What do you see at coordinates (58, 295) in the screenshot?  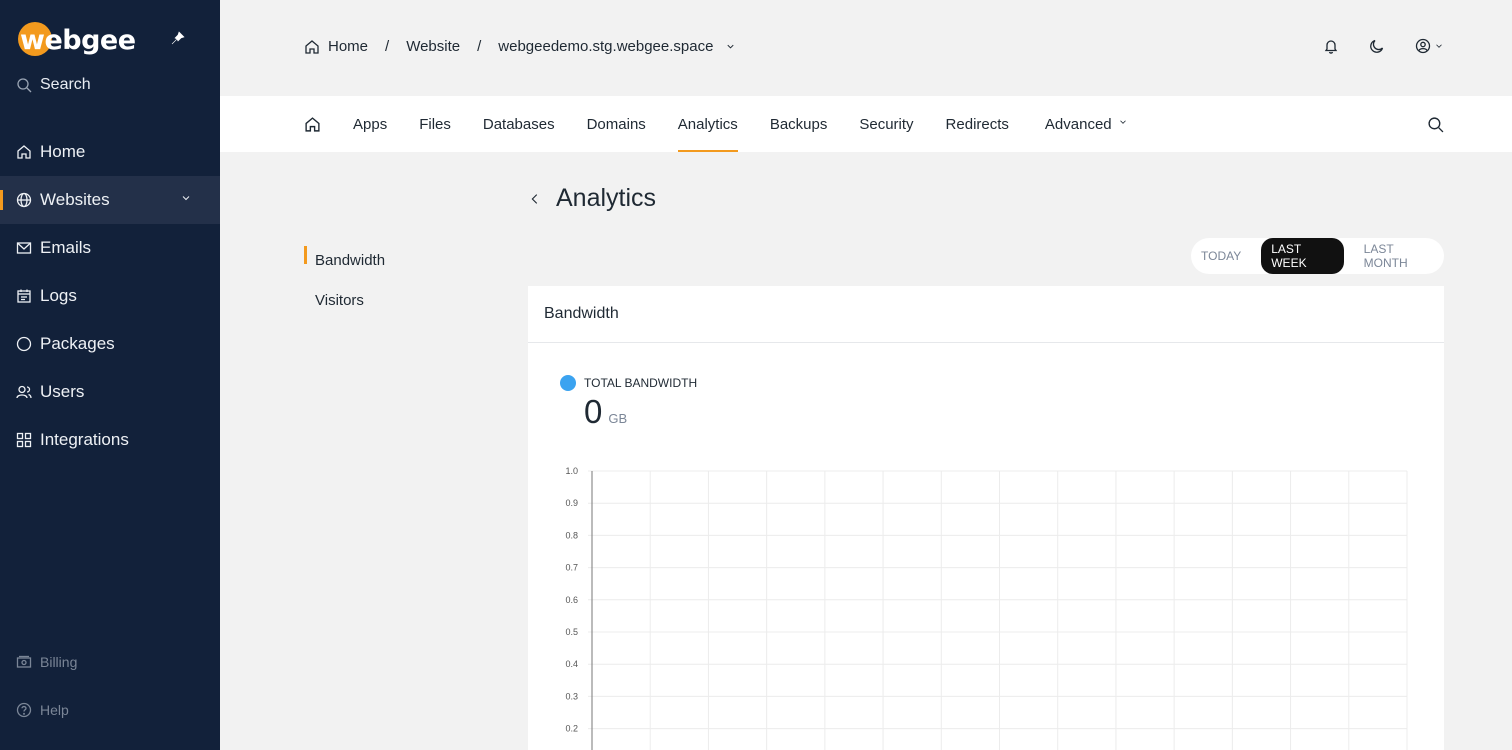 I see `sidebar-item-label: Logs` at bounding box center [58, 295].